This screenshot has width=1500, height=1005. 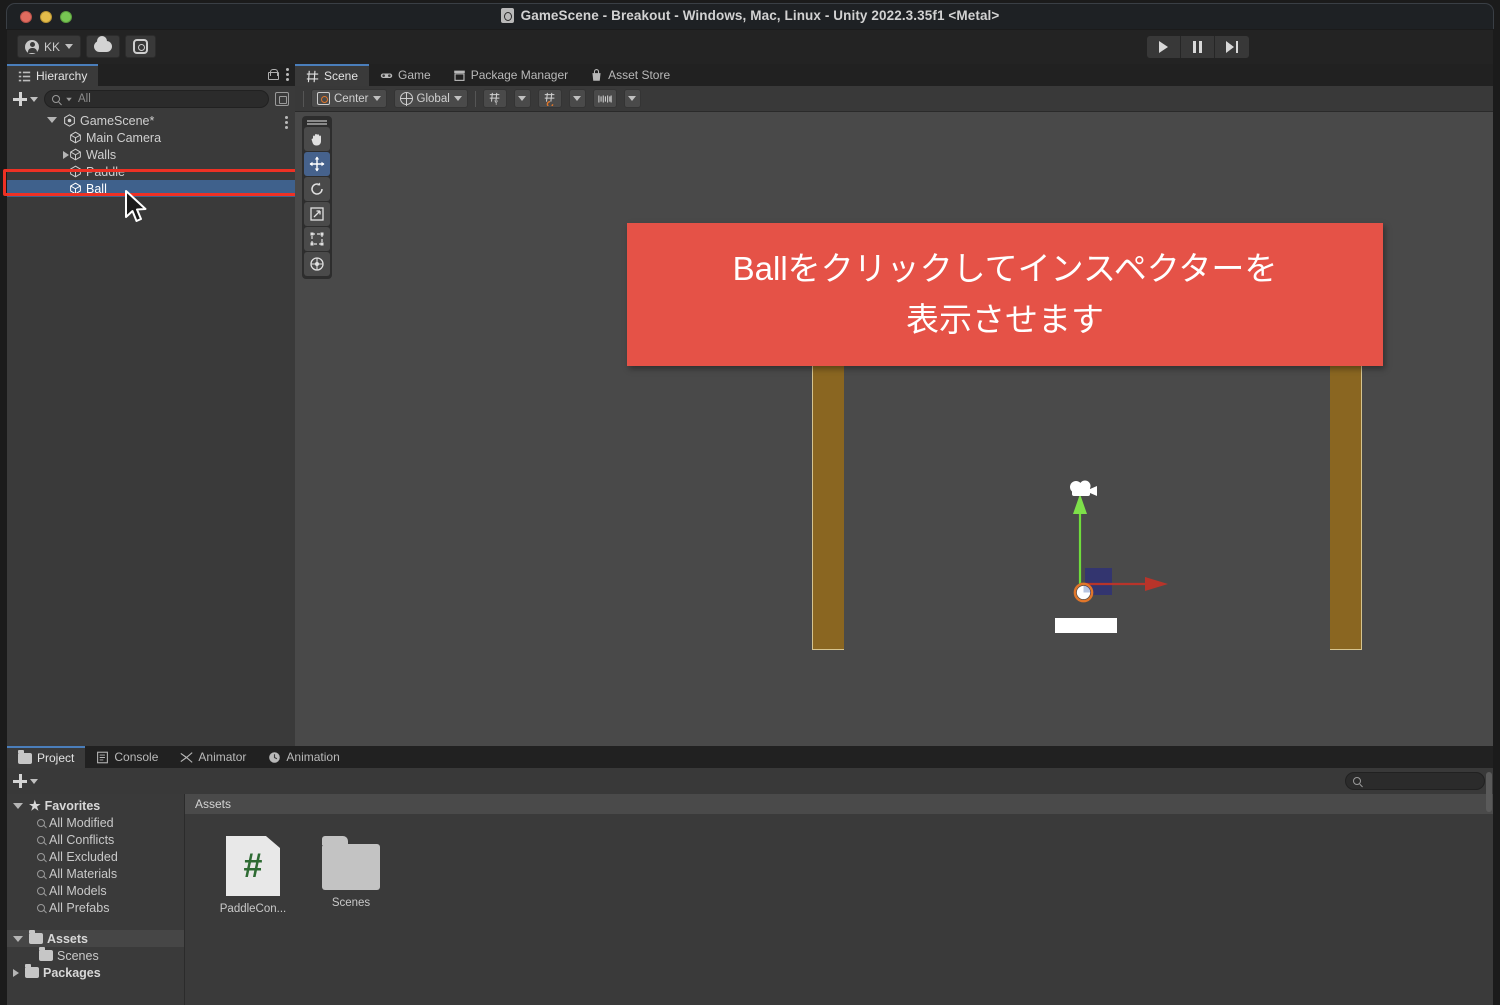 I want to click on tab-asset-store-label: Asset Store, so click(x=639, y=75).